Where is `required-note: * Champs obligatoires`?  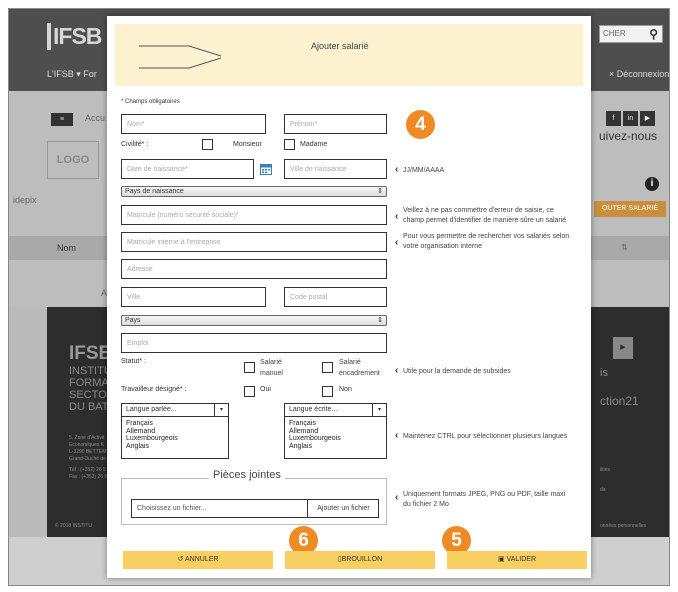
required-note: * Champs obligatoires is located at coordinates (150, 102).